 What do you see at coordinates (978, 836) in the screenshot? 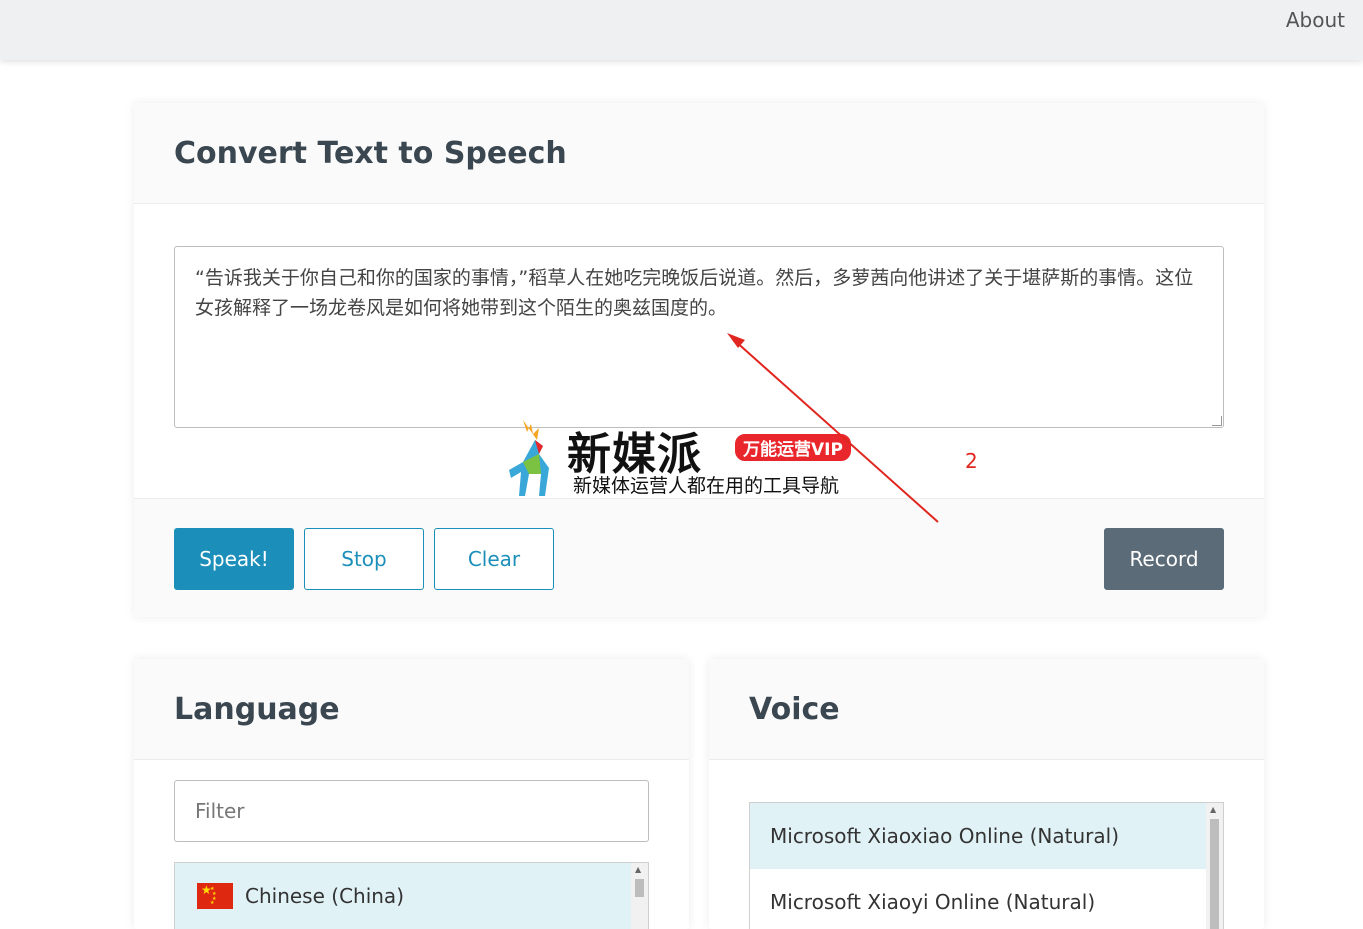
I see `voice-item-xiaoxiao: Microsoft Xiaoxiao Online (Natural)` at bounding box center [978, 836].